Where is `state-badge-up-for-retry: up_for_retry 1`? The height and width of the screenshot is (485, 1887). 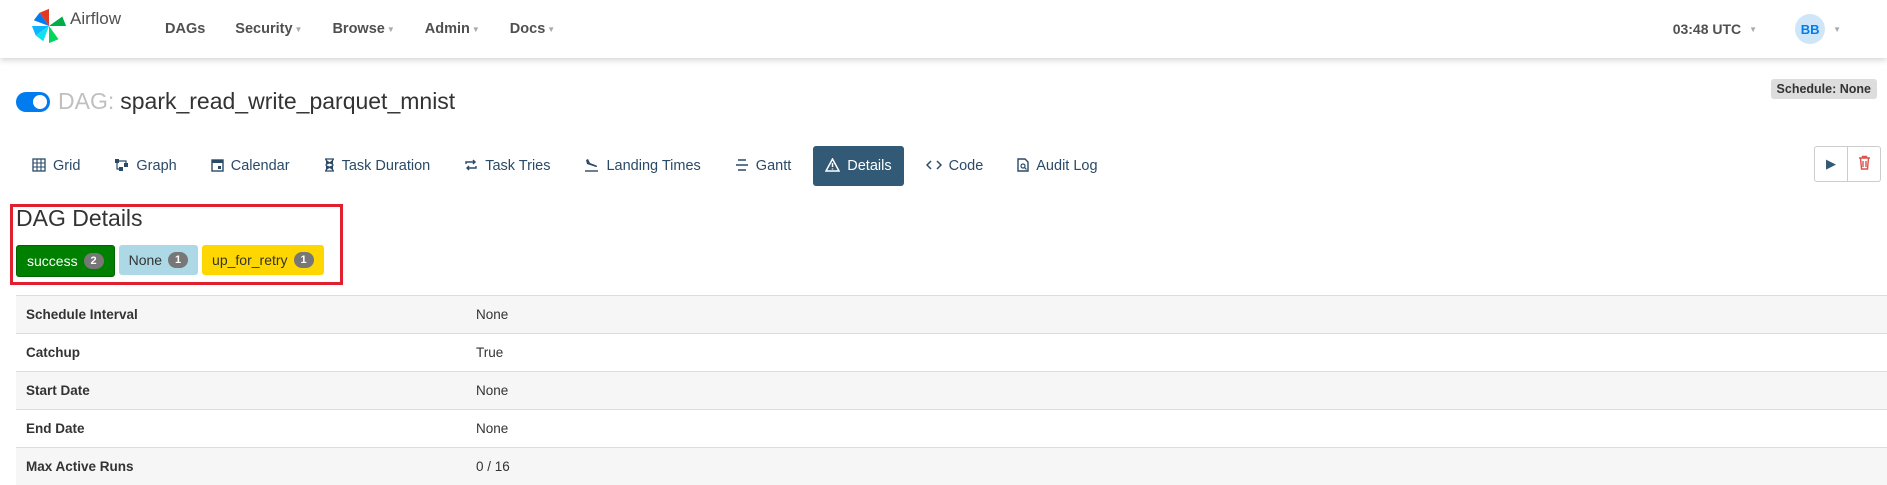 state-badge-up-for-retry: up_for_retry 1 is located at coordinates (262, 260).